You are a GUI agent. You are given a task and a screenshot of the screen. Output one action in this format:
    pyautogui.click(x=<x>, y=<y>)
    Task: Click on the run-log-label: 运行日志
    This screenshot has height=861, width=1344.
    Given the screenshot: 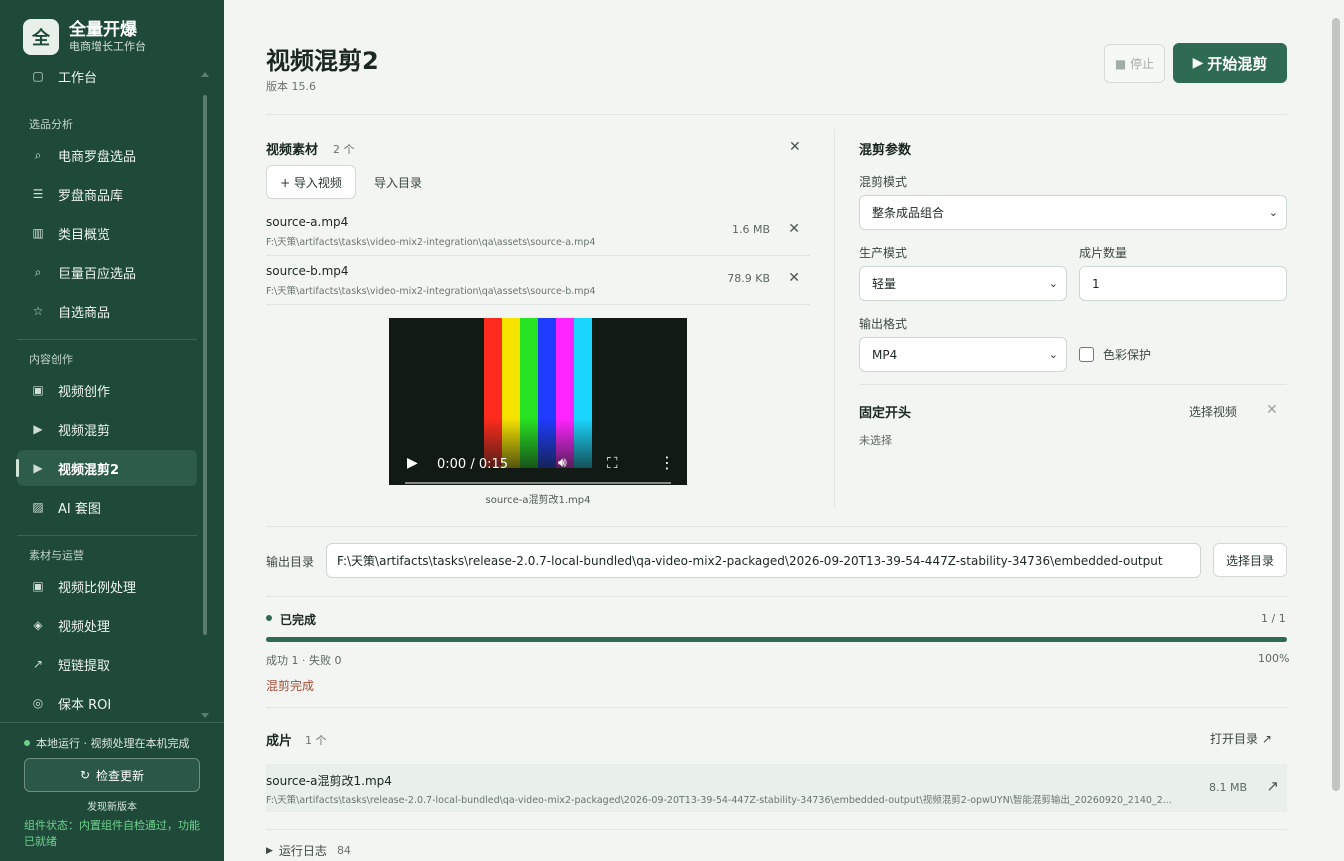 What is the action you would take?
    pyautogui.click(x=302, y=851)
    